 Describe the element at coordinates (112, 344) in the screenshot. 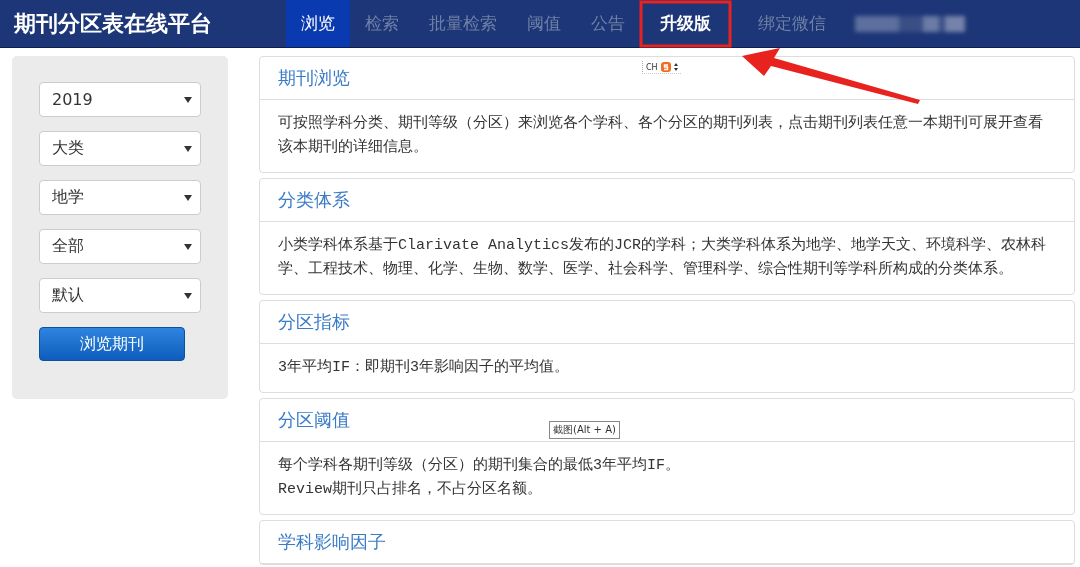

I see `browse-button: 浏览期刊` at that location.